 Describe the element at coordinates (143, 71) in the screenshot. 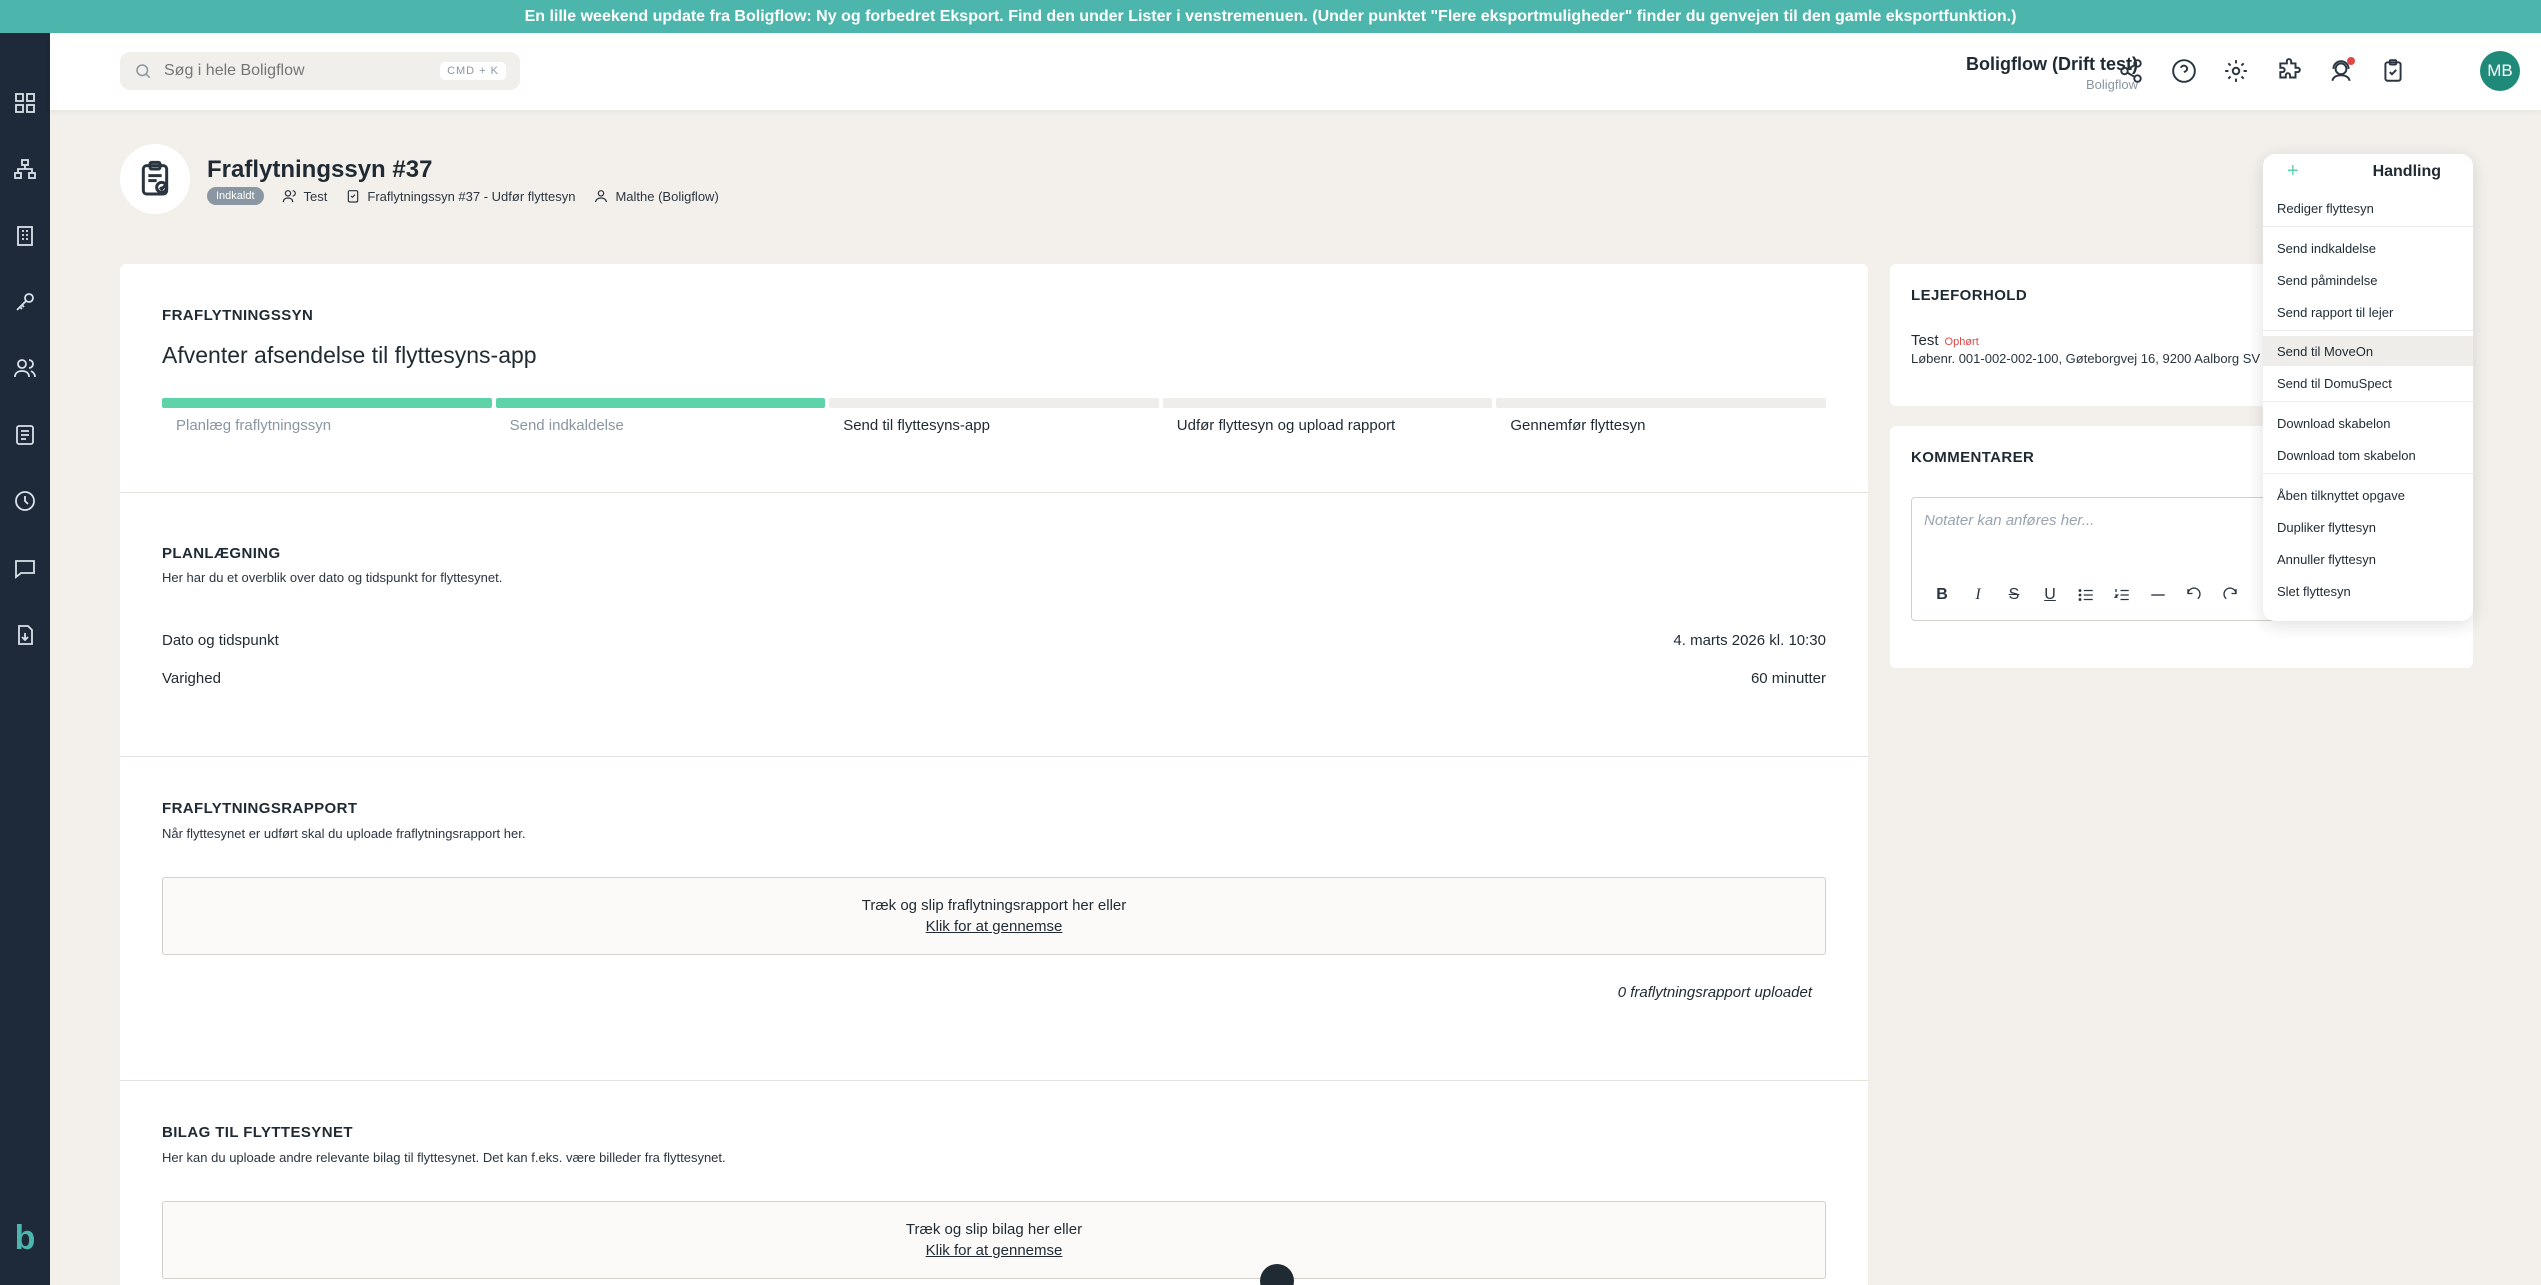

I see `search-icon` at that location.